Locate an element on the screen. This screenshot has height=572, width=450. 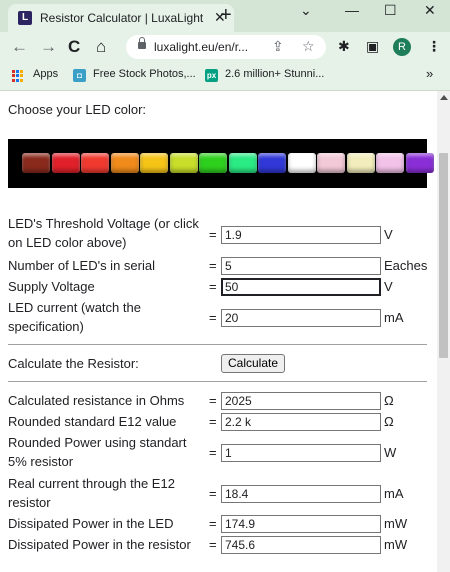
browser-toolbar: ← → C ⌂ luxalight.eu/en/r... ⇪ ☆ ✱ ▣ R ⋮ is located at coordinates (225, 47).